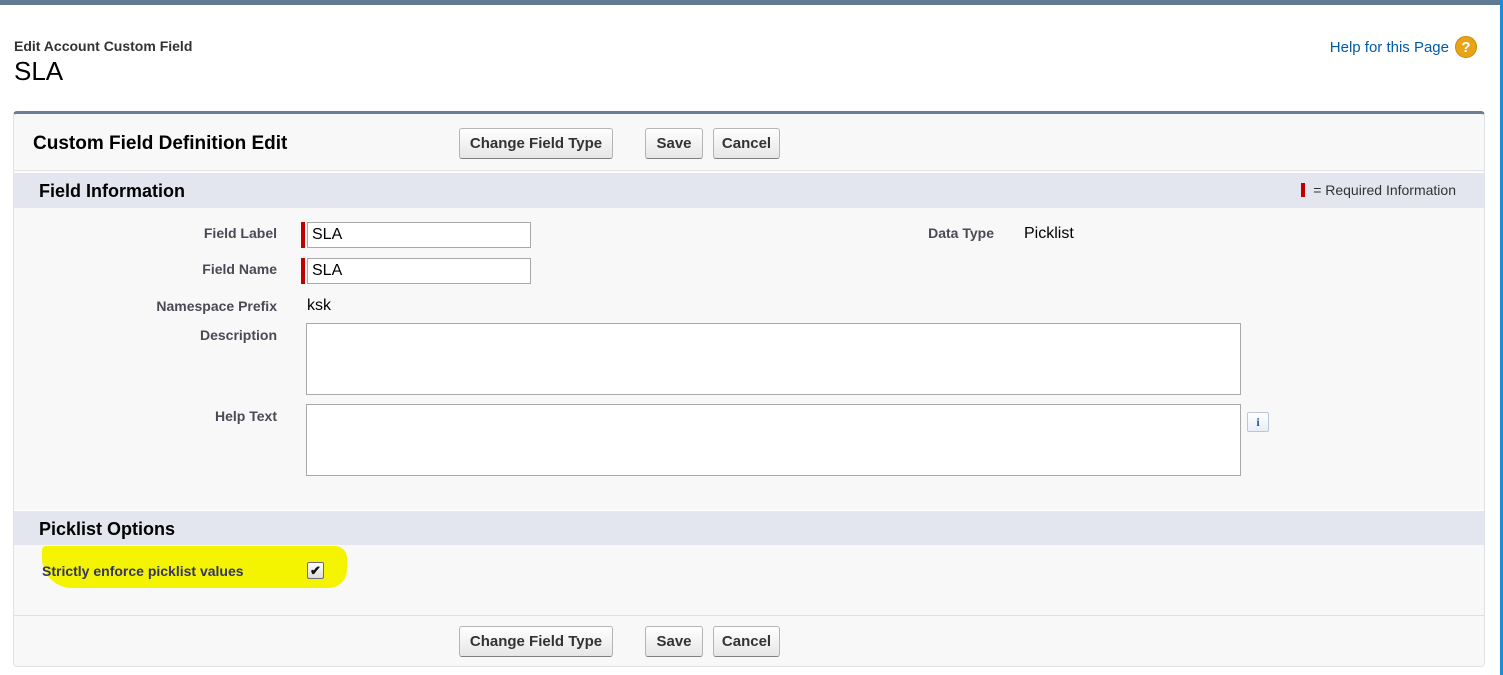 Image resolution: width=1503 pixels, height=675 pixels. I want to click on help-link-text: Help for this Page, so click(1389, 47).